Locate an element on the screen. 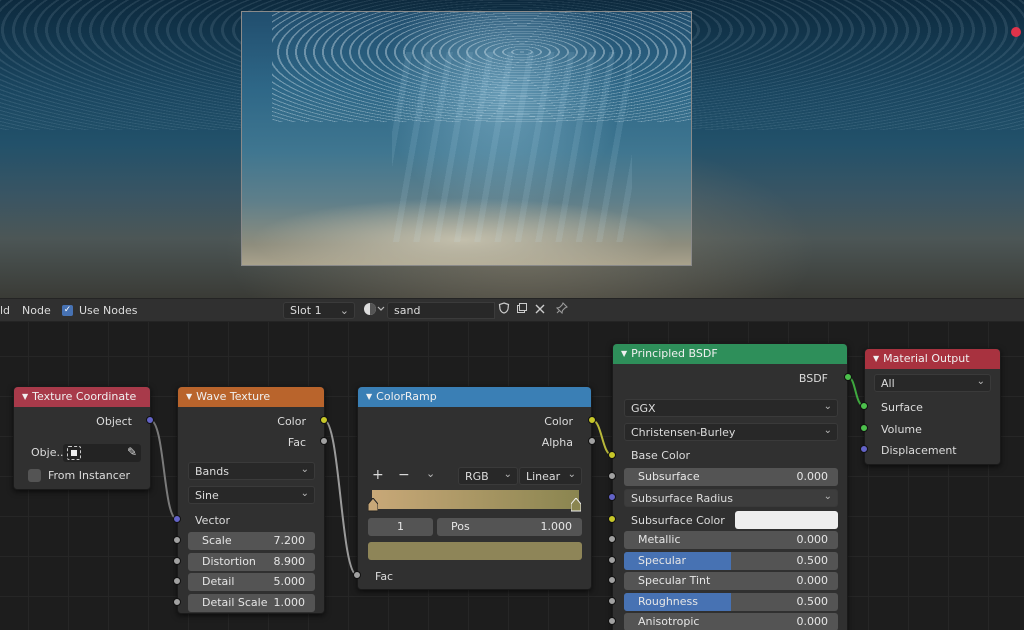  socket-scale-input is located at coordinates (177, 540).